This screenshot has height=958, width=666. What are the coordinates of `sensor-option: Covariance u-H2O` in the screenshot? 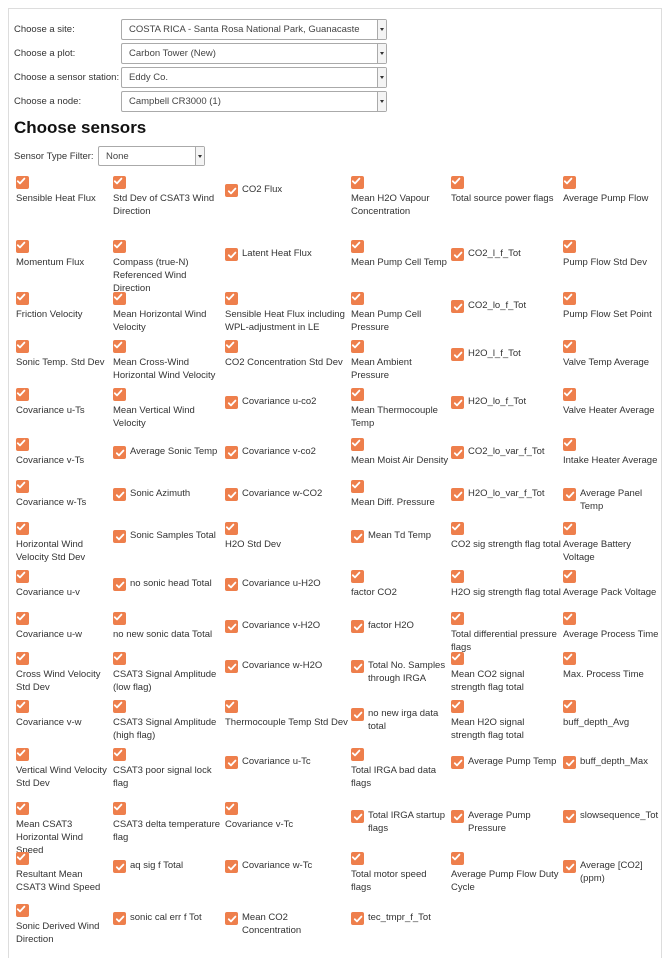 It's located at (287, 584).